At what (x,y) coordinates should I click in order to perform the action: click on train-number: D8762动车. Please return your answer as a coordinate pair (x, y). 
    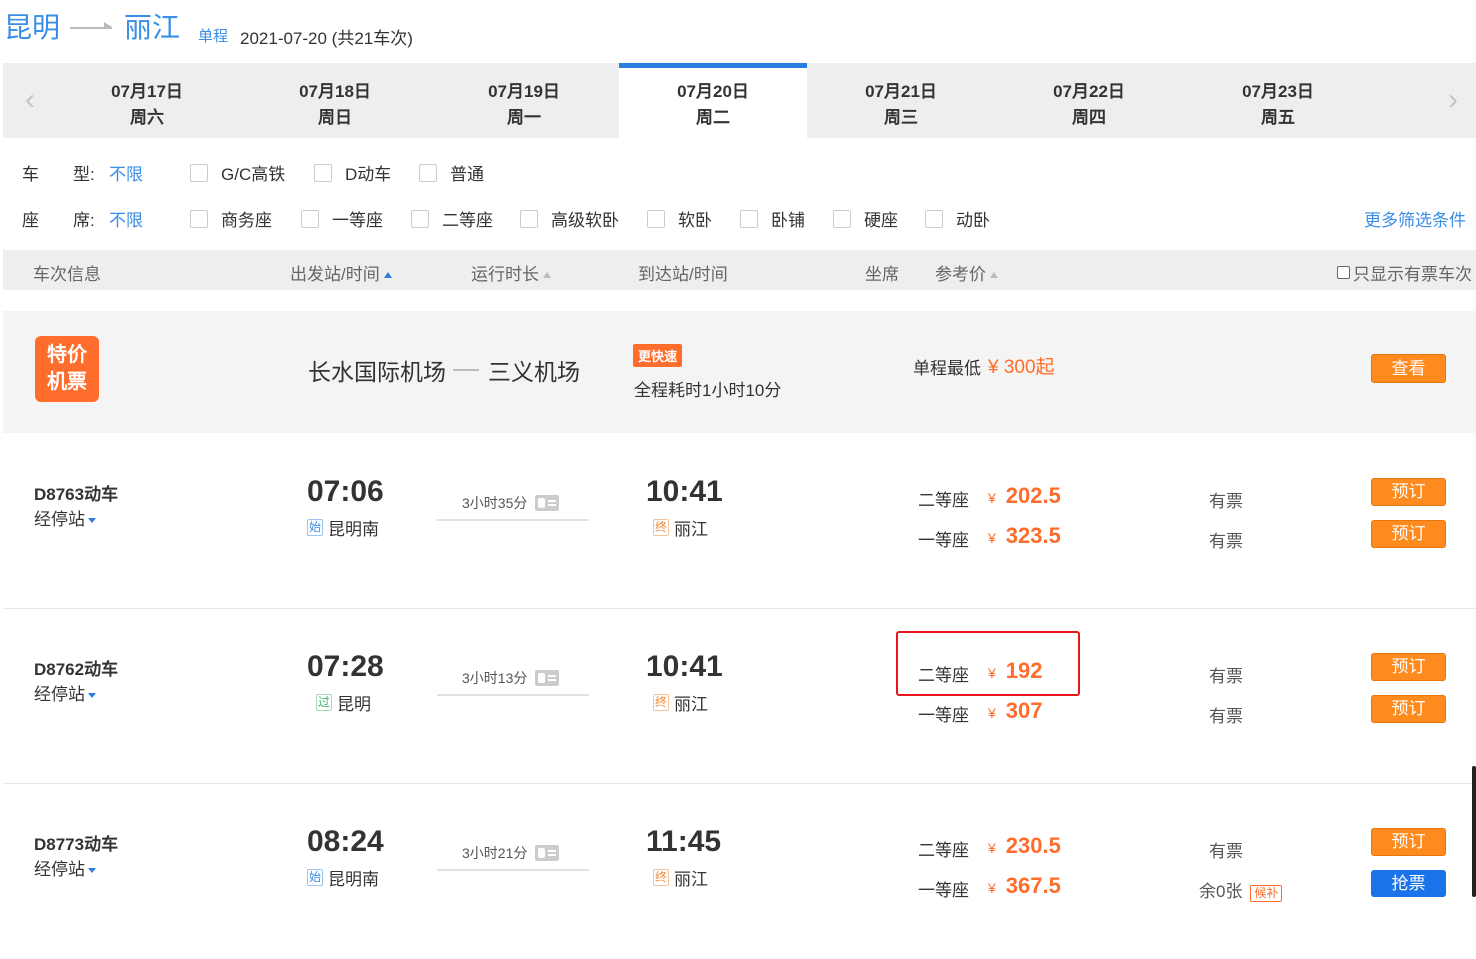
    Looking at the image, I should click on (76, 667).